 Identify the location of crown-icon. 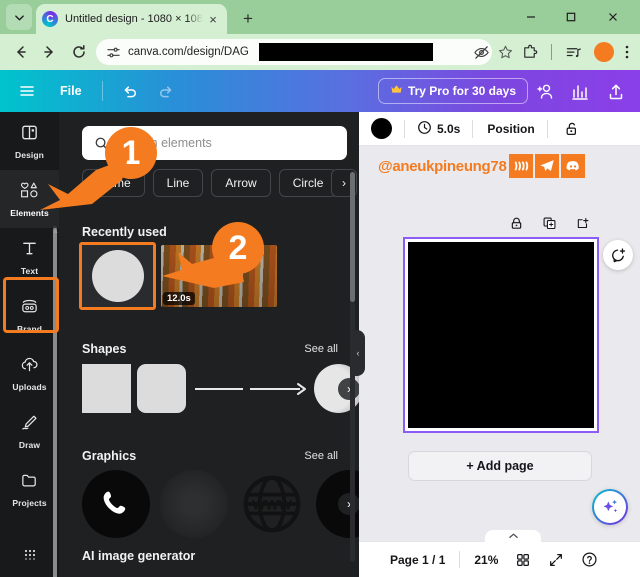
(396, 91).